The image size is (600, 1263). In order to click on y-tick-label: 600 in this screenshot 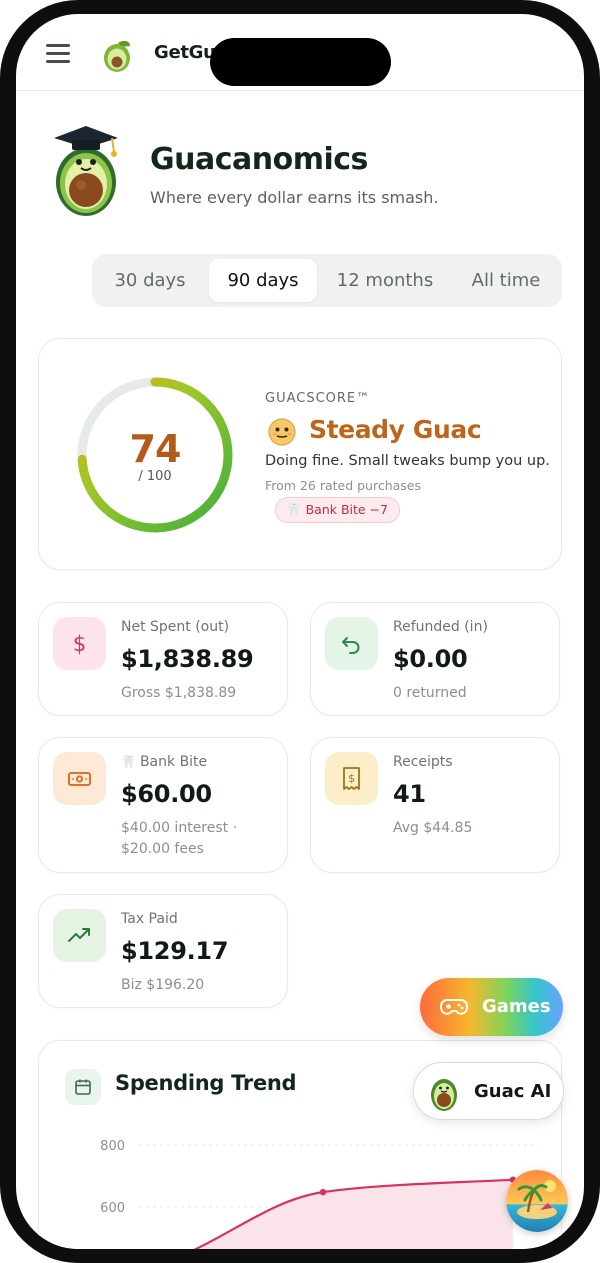, I will do `click(112, 1208)`.